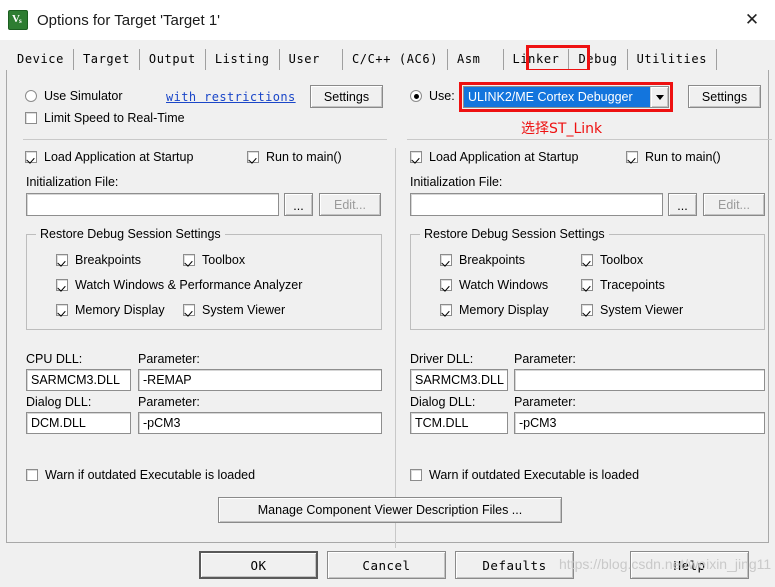 The height and width of the screenshot is (587, 775). I want to click on use-simulator-radio: Use Simulator, so click(74, 96).